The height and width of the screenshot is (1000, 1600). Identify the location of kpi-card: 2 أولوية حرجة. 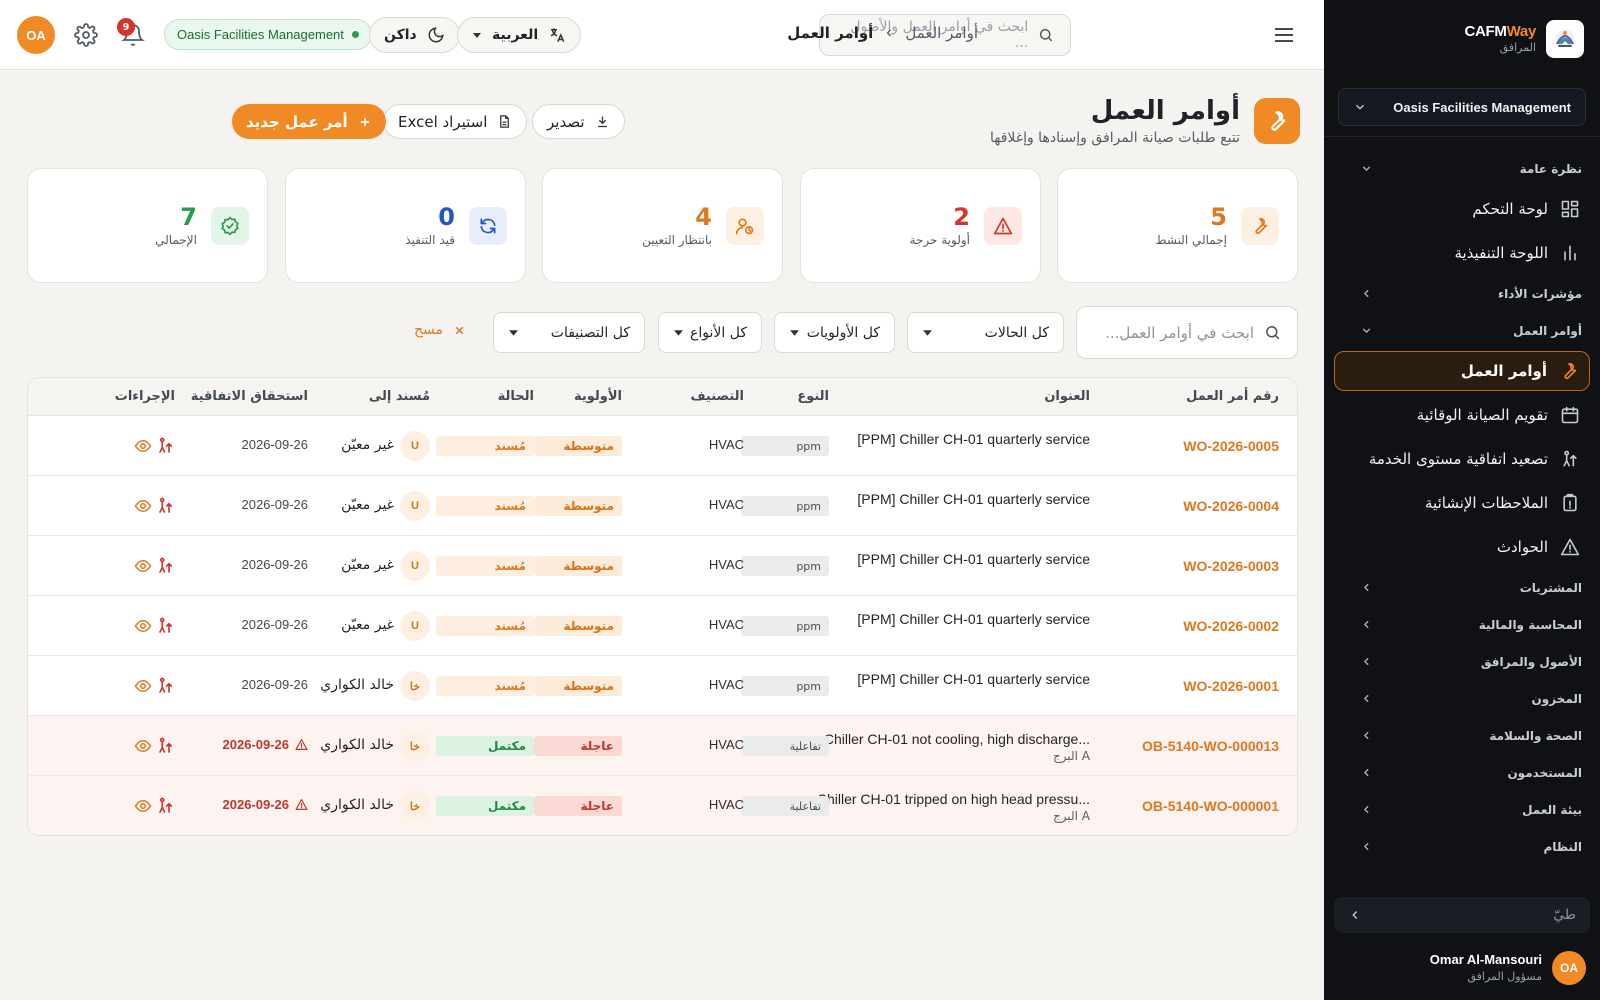
(920, 225).